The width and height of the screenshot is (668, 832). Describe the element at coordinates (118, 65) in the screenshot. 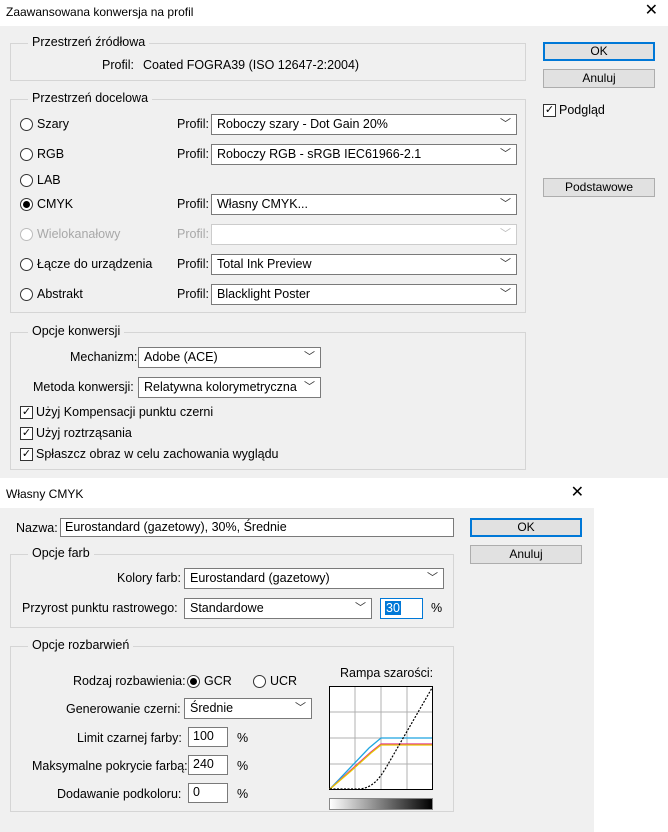

I see `source-profile-label: Profil:` at that location.